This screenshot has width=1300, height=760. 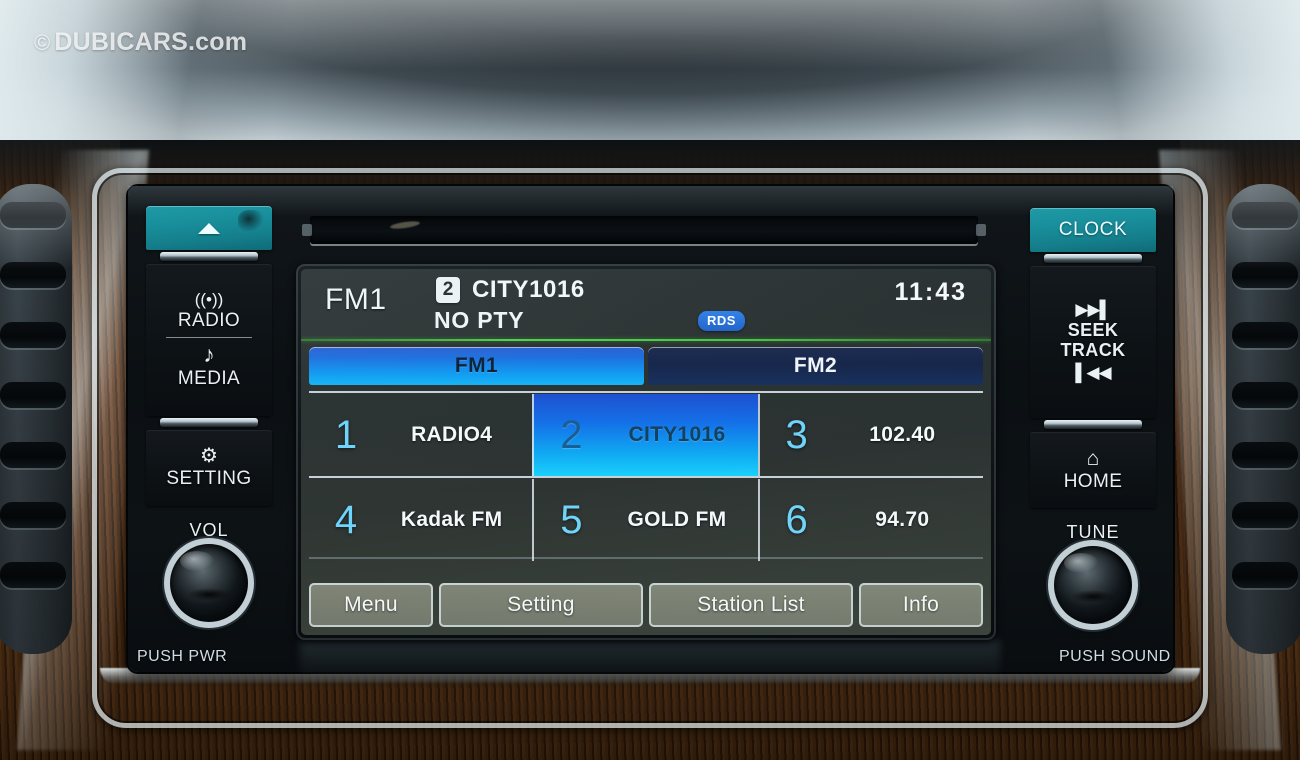 I want to click on tune-knob-group: TUNE, so click(x=1093, y=573).